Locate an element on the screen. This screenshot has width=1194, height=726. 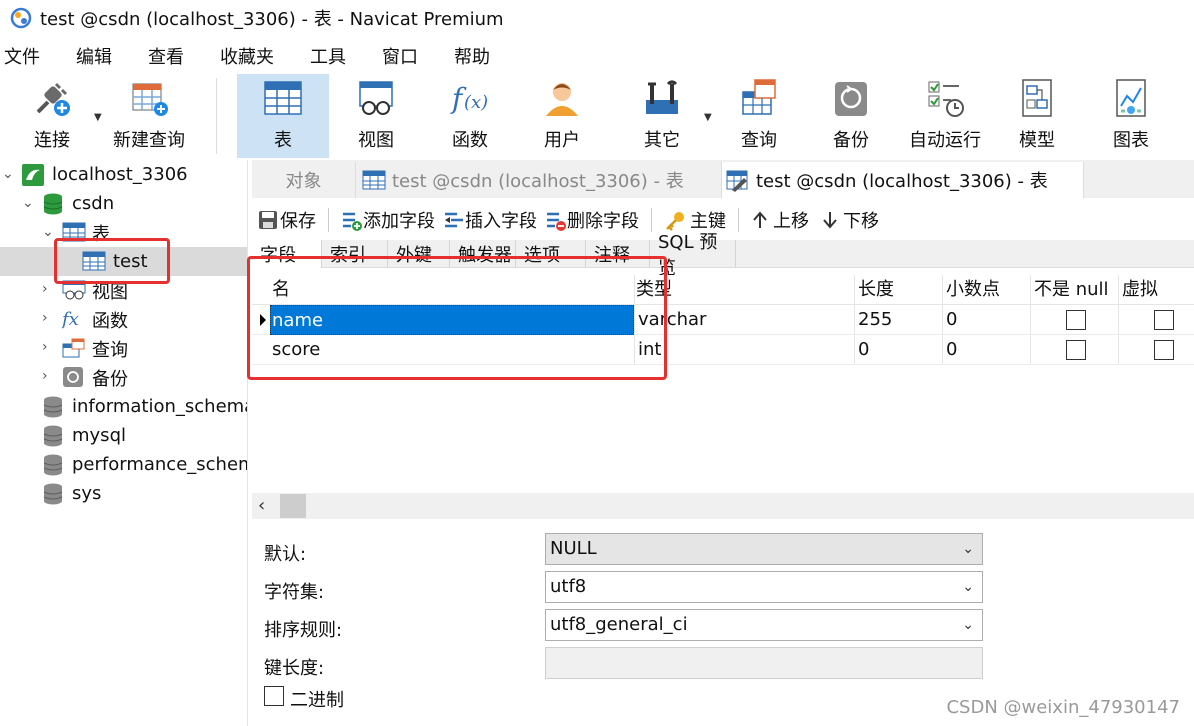
binary-checkbox is located at coordinates (274, 696).